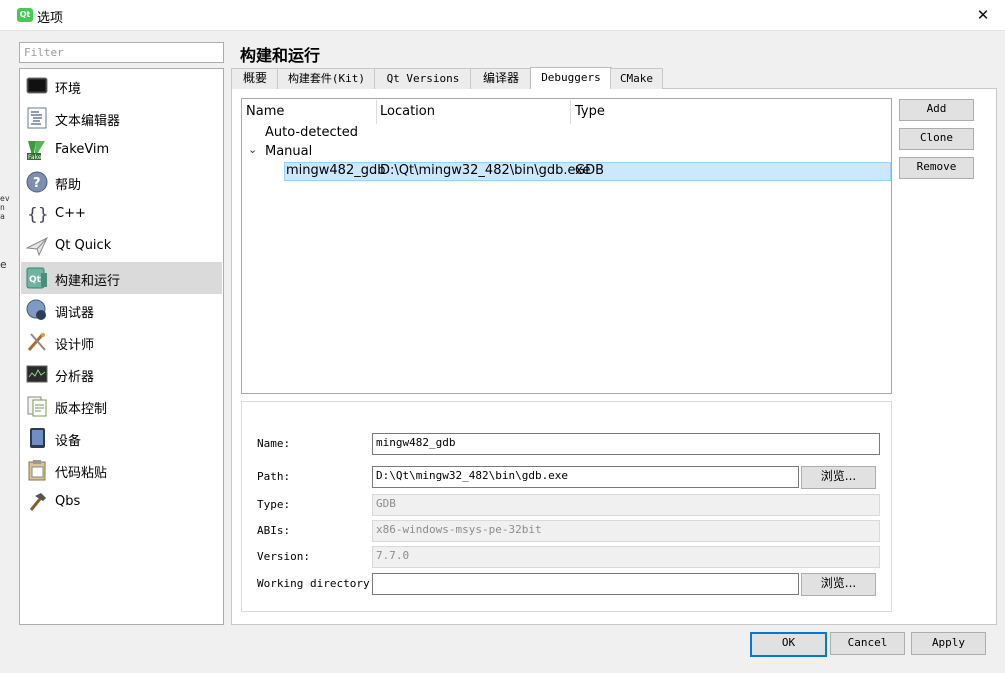 The image size is (1005, 673). Describe the element at coordinates (37, 406) in the screenshot. I see `version-control-icon` at that location.